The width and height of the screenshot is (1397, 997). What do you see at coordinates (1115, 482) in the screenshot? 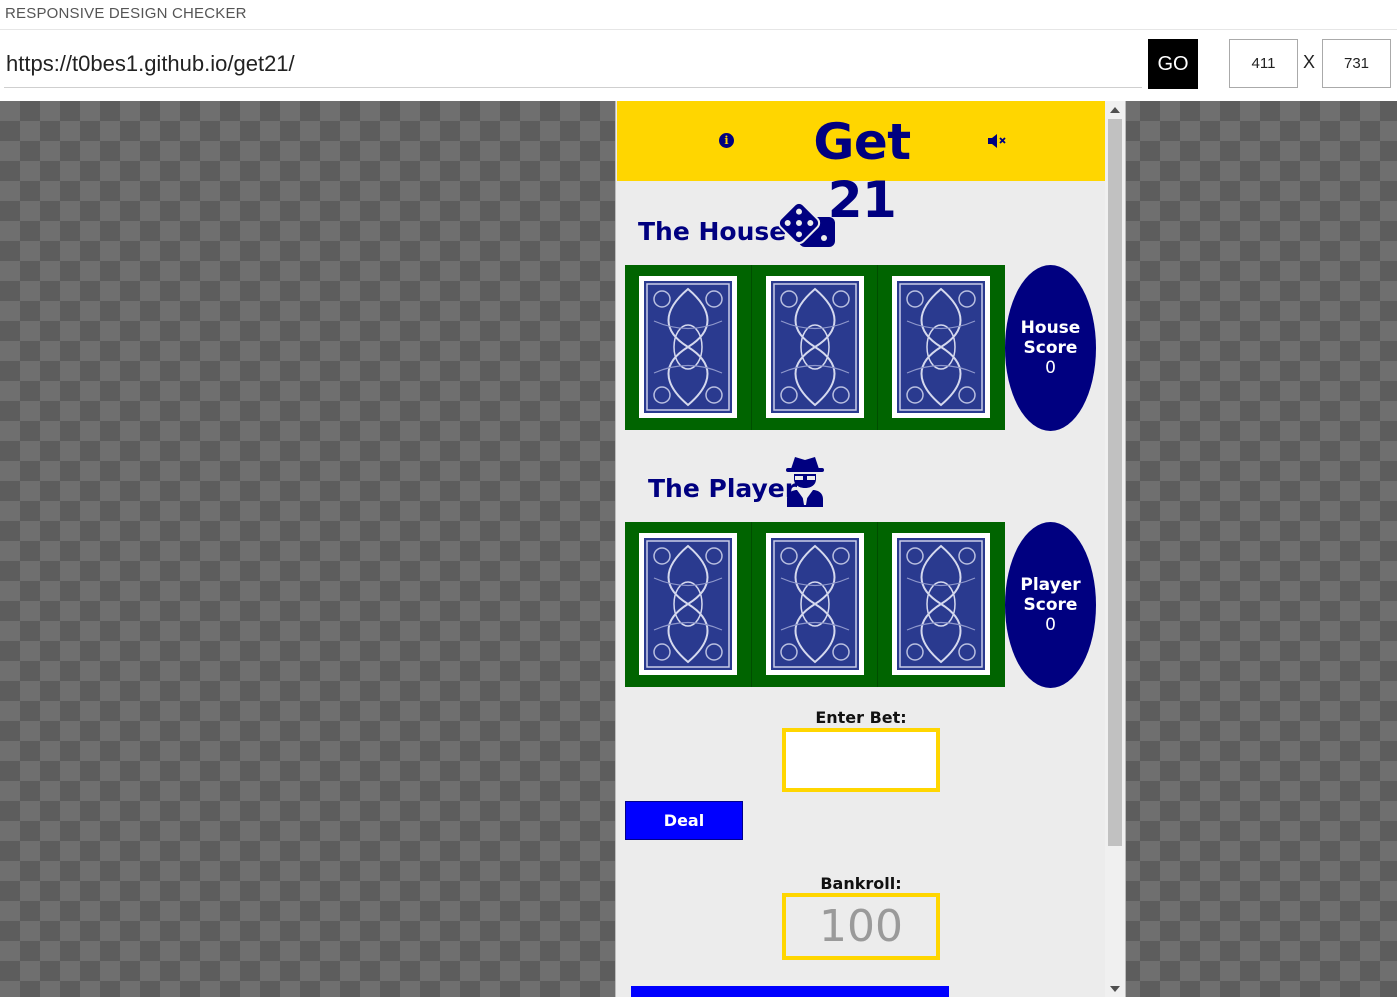
I see `scroll-thumb` at bounding box center [1115, 482].